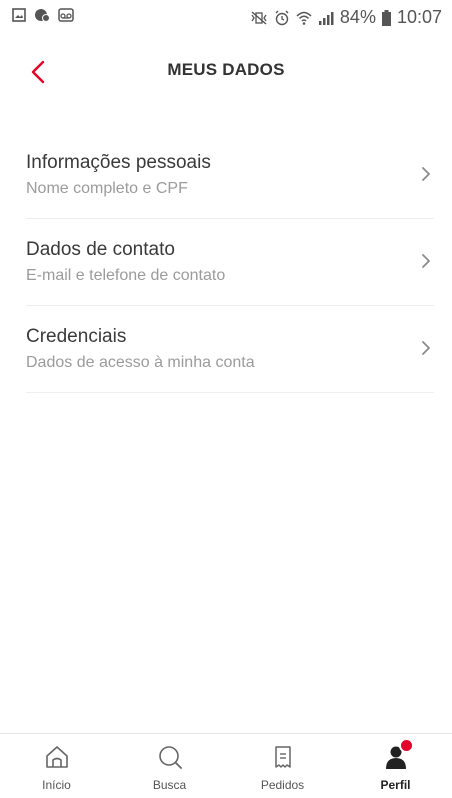 This screenshot has width=452, height=798. I want to click on status-bar: 84% 10:07, so click(226, 17).